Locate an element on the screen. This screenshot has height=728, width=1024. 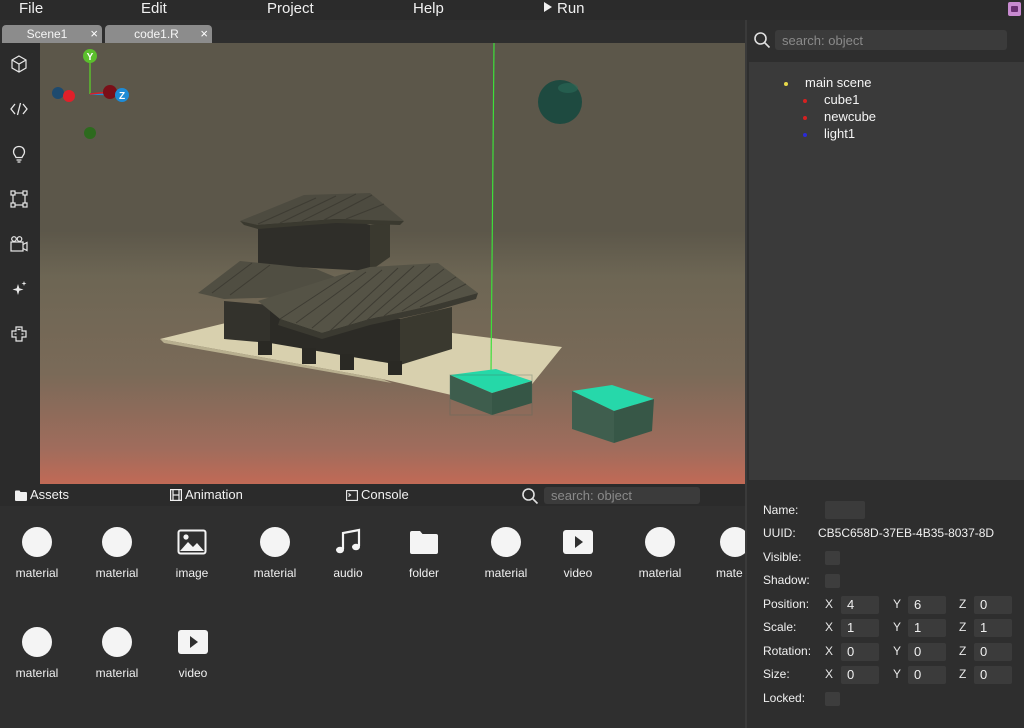
scale-x-input: 1 is located at coordinates (860, 628).